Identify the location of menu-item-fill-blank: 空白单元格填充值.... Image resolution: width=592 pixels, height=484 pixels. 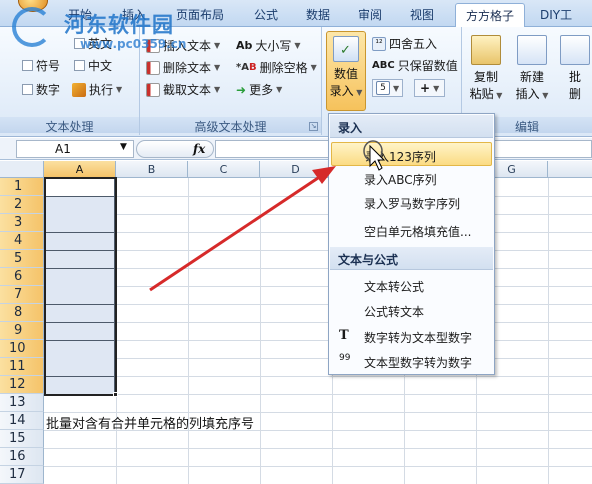
(411, 230).